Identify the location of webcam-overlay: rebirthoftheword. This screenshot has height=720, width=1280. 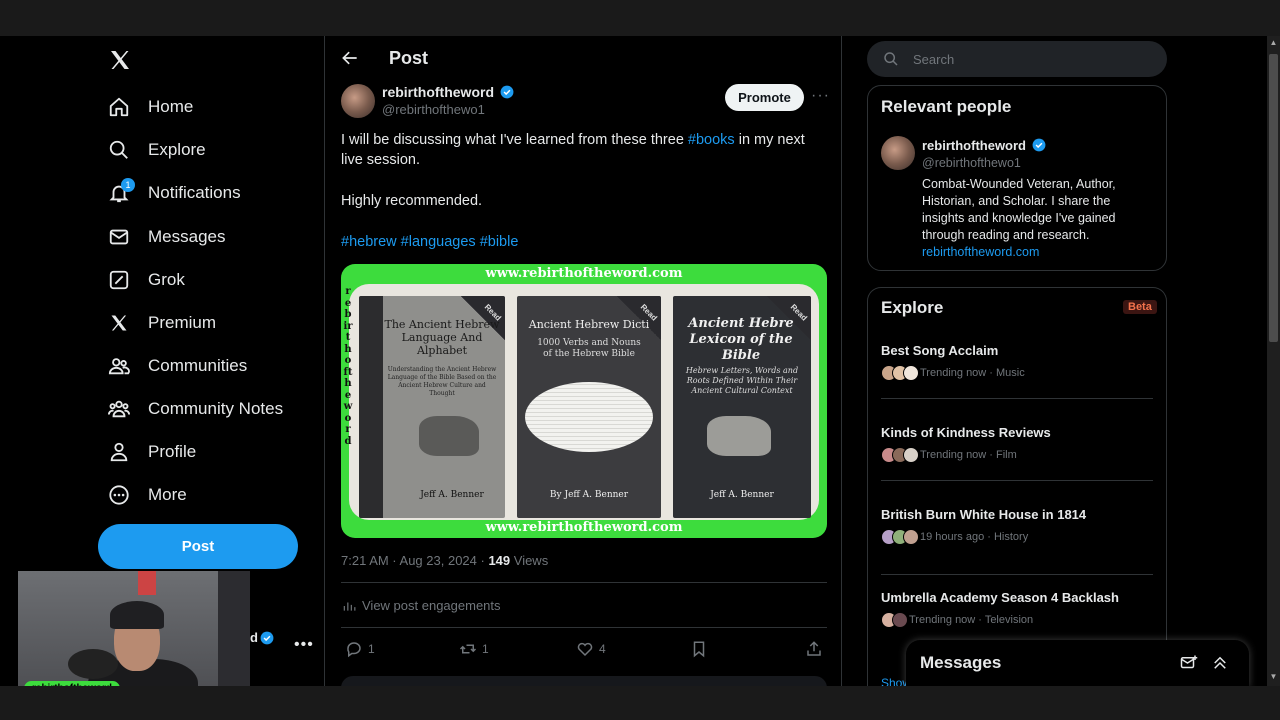
(134, 636).